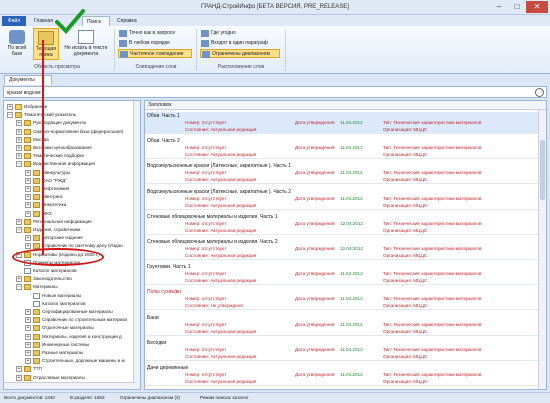  I want to click on tree-item: + Авторские издания, so click(69, 238).